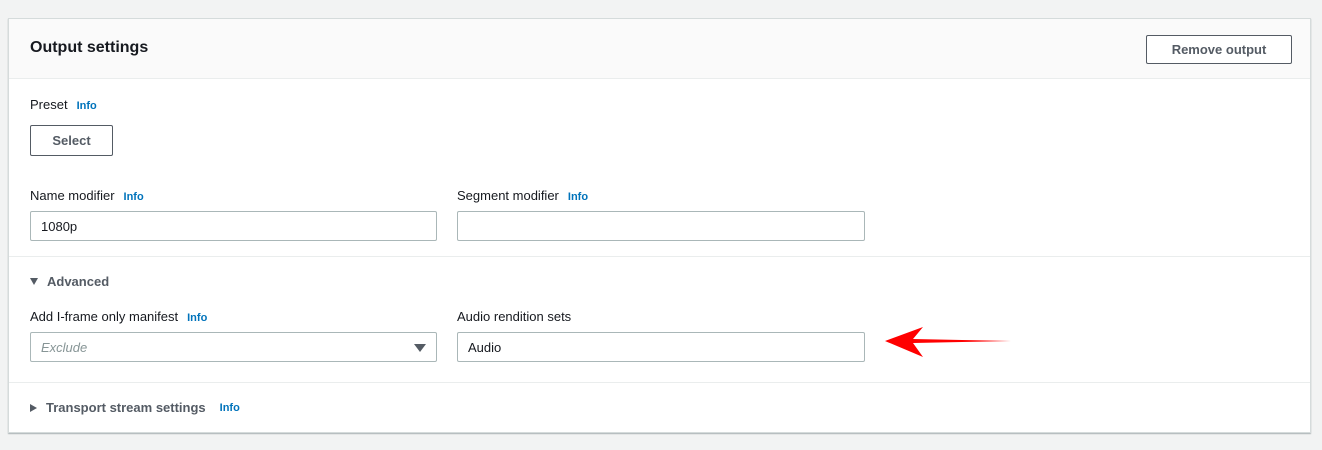  I want to click on transport-stream-expander: Transport stream settings Info, so click(135, 407).